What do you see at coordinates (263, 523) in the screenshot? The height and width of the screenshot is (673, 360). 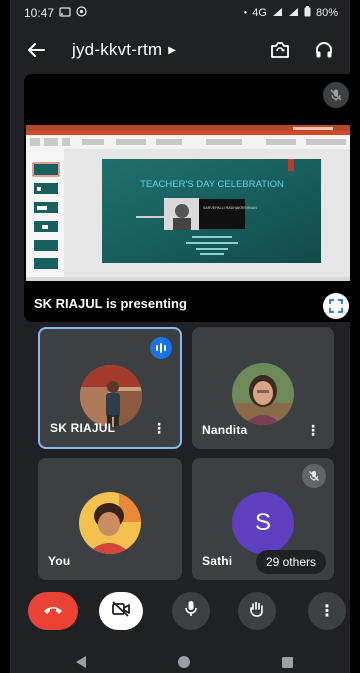 I see `avatar-initial: S` at bounding box center [263, 523].